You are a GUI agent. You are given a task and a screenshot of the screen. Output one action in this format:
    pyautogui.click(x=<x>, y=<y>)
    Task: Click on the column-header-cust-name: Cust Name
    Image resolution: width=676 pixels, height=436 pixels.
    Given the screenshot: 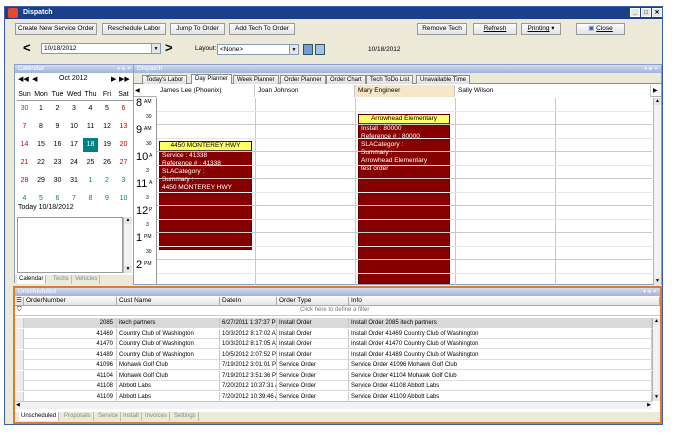 What is the action you would take?
    pyautogui.click(x=168, y=301)
    